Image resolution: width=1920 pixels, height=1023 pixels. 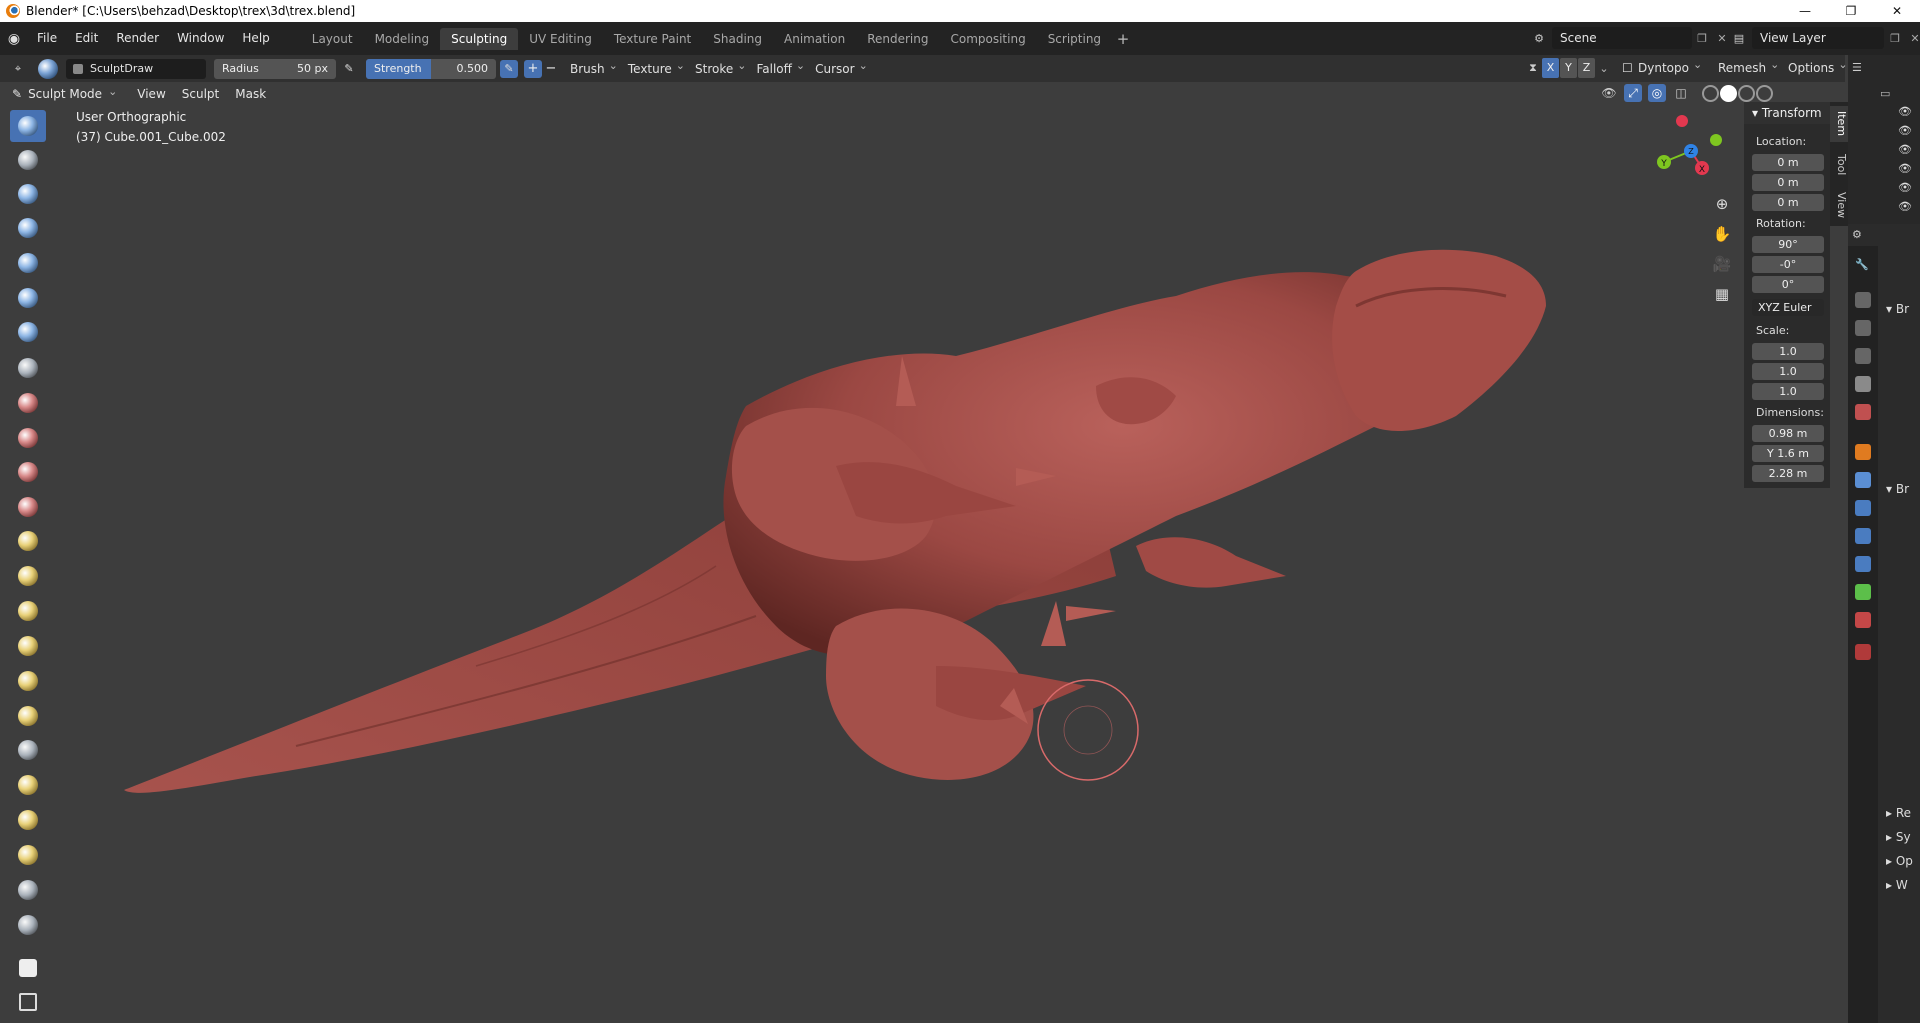 I want to click on tool-pose, so click(x=28, y=785).